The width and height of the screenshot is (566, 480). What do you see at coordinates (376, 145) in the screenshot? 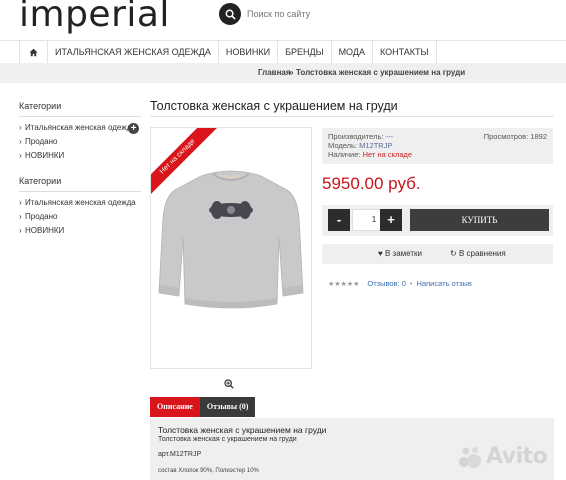
I see `model-value: M12TRJP` at bounding box center [376, 145].